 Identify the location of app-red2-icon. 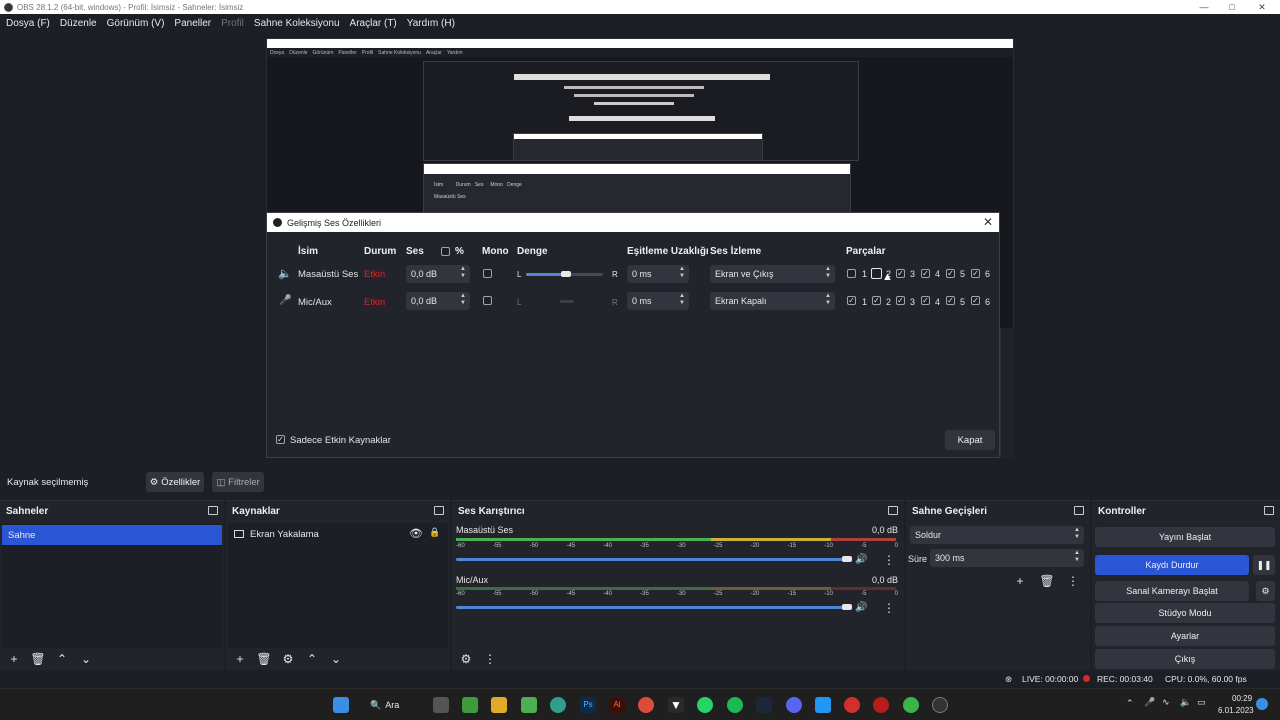
(881, 705).